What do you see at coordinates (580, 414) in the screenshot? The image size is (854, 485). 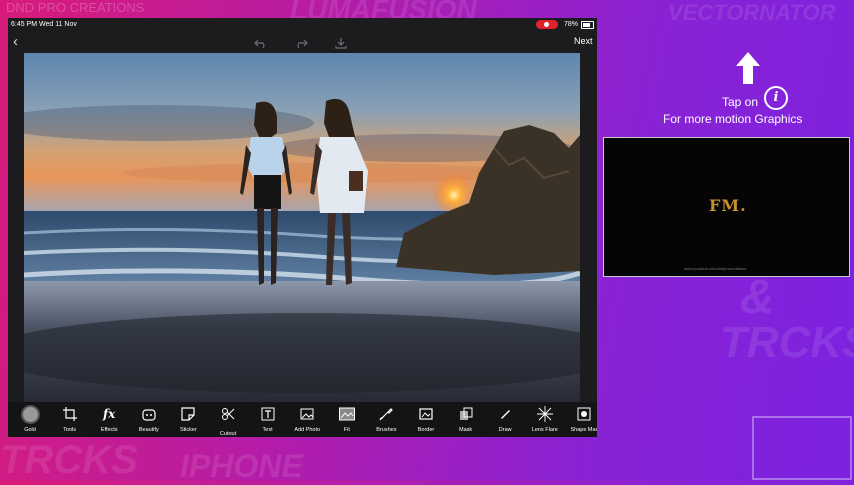 I see `shape-mask-icon` at bounding box center [580, 414].